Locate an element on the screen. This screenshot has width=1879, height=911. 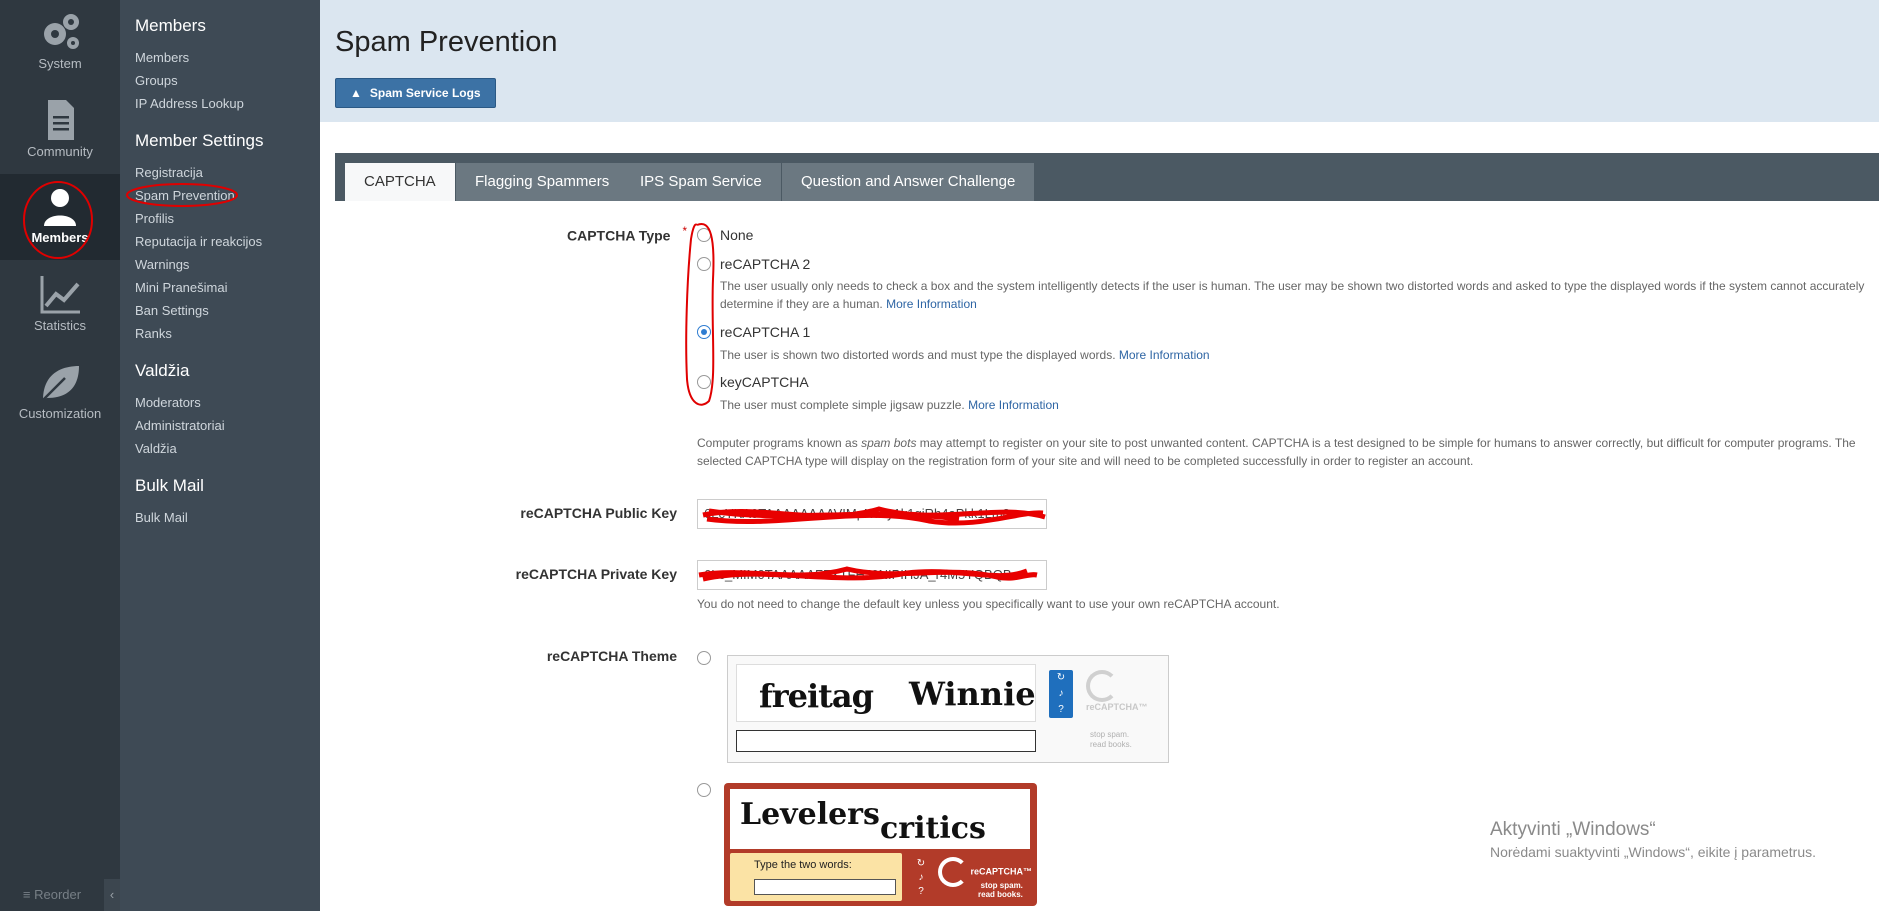
rail-item-community: Community is located at coordinates (60, 131).